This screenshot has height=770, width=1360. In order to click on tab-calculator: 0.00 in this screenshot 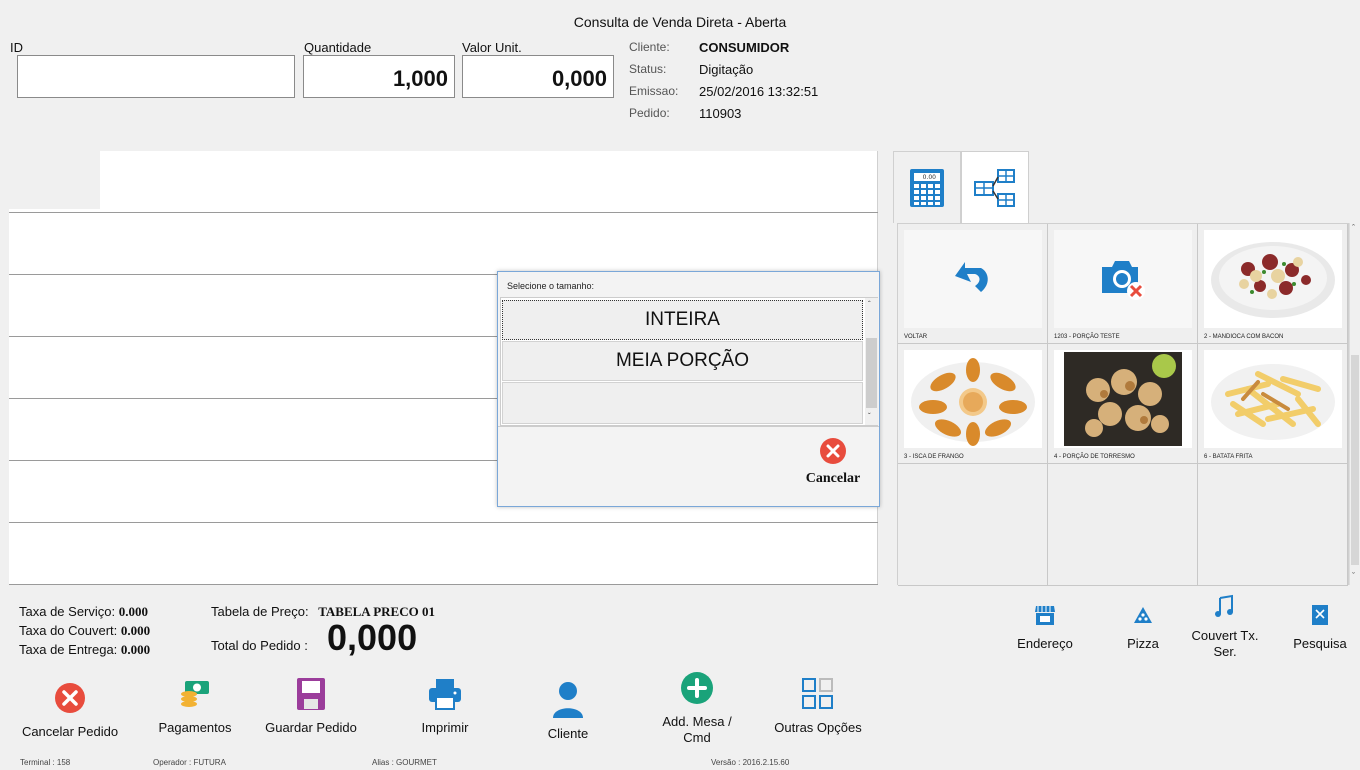, I will do `click(927, 187)`.